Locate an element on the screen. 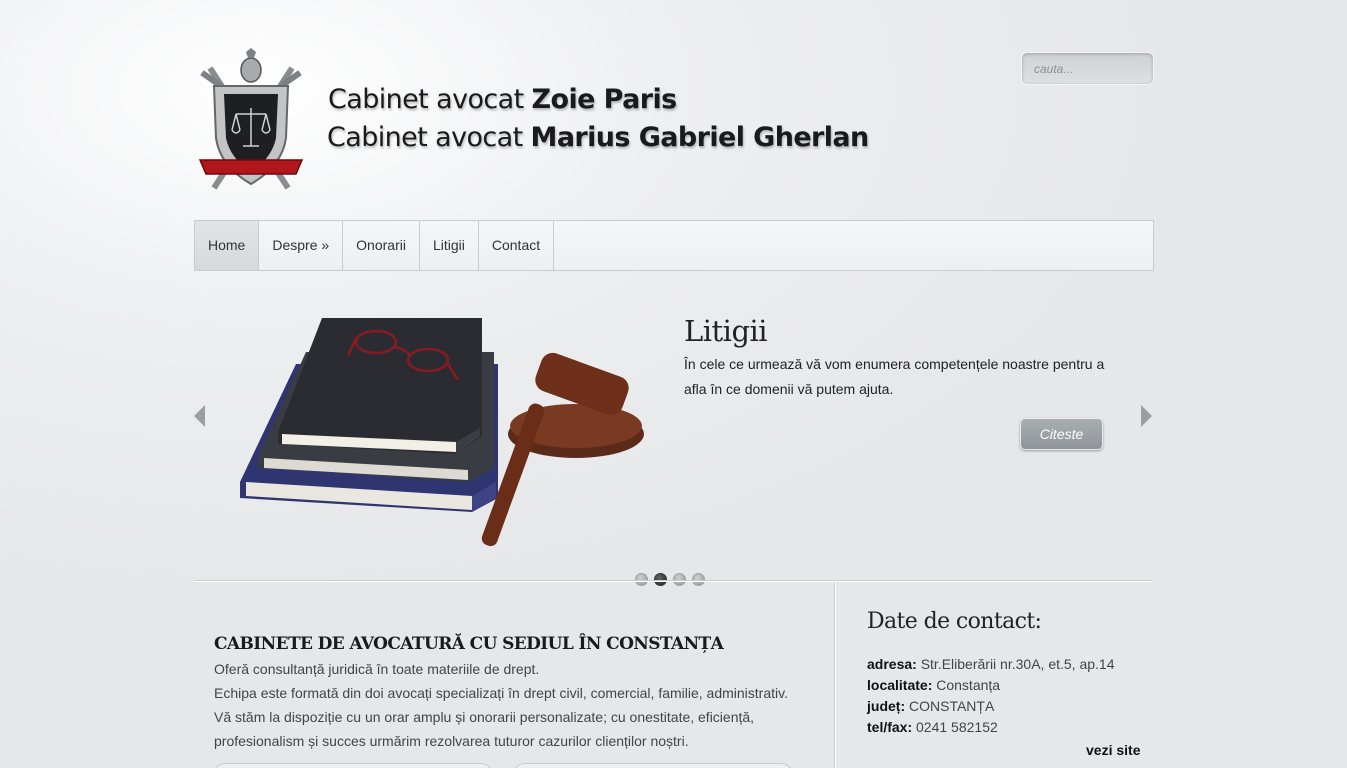 The image size is (1347, 768). phone-value: 0241 582152 is located at coordinates (957, 727).